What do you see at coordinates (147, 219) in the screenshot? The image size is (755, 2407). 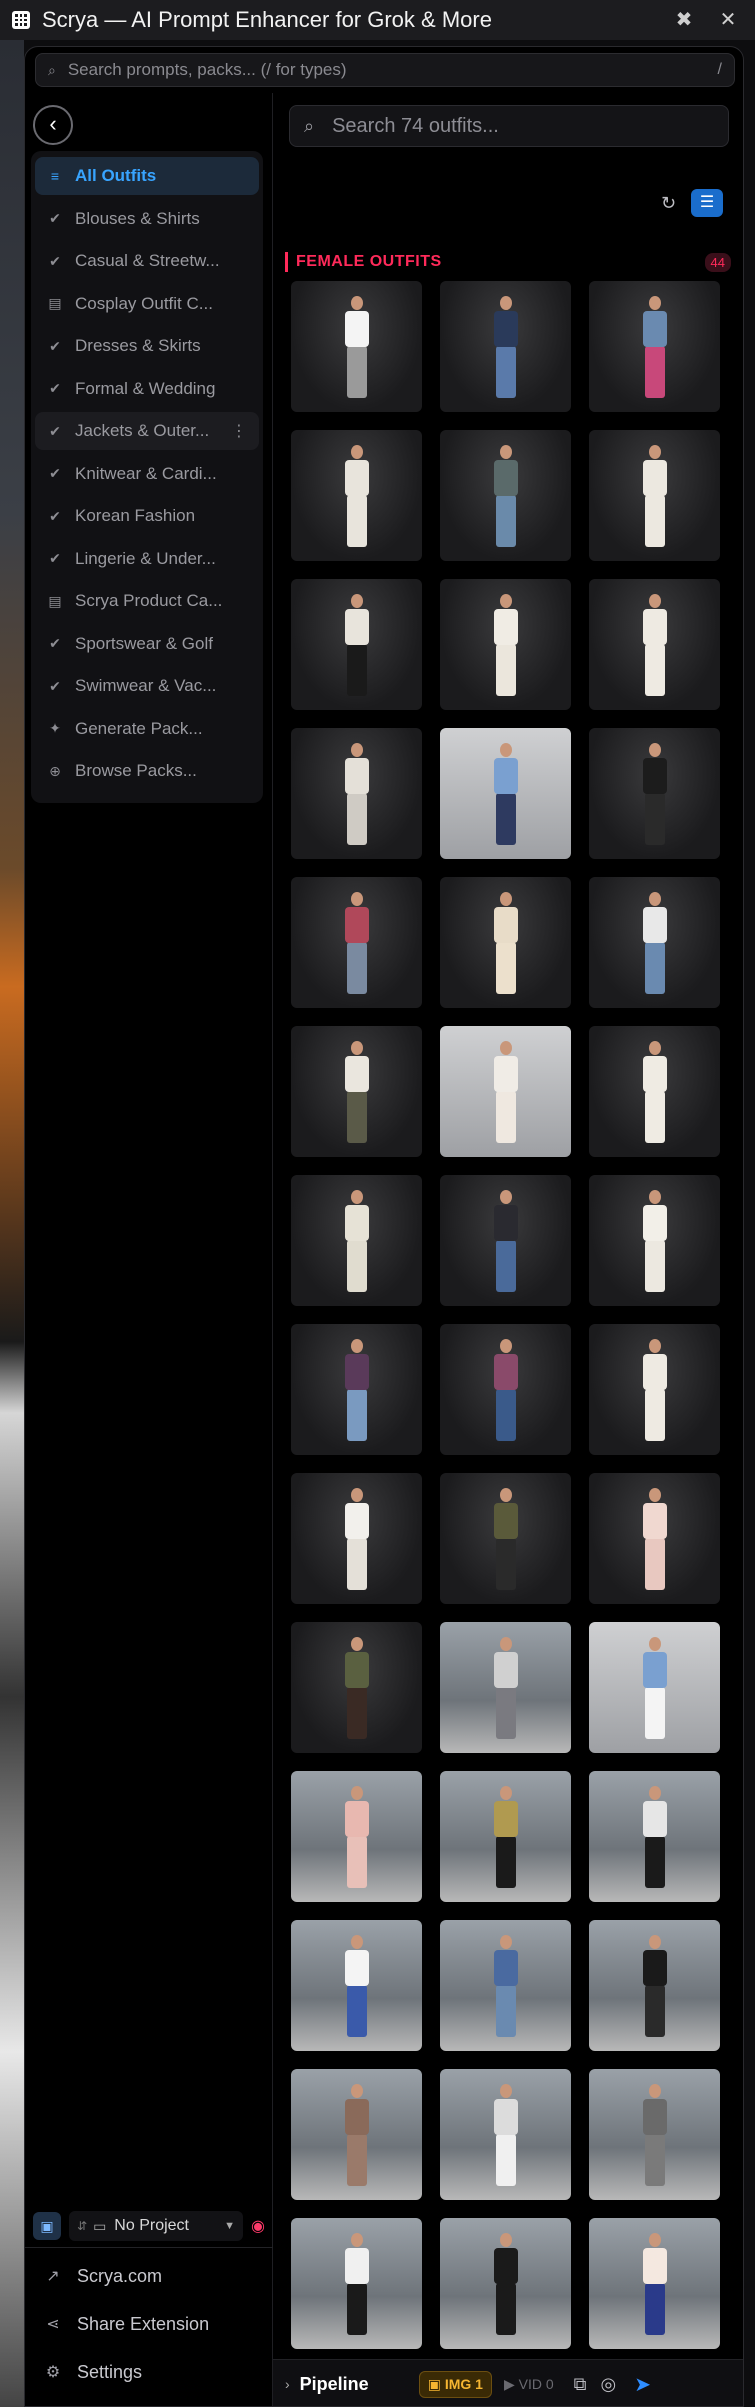 I see `sidebar-item: ✔ Blouses & Shirts` at bounding box center [147, 219].